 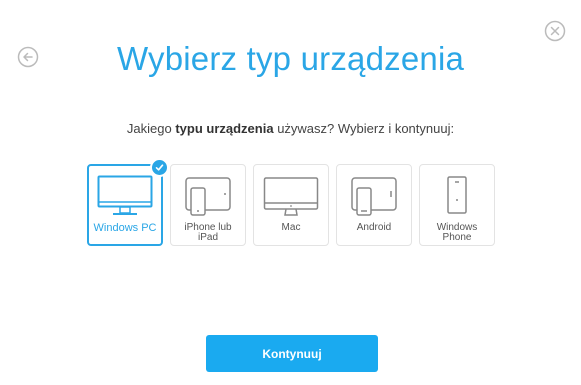 What do you see at coordinates (291, 196) in the screenshot?
I see `imac-icon` at bounding box center [291, 196].